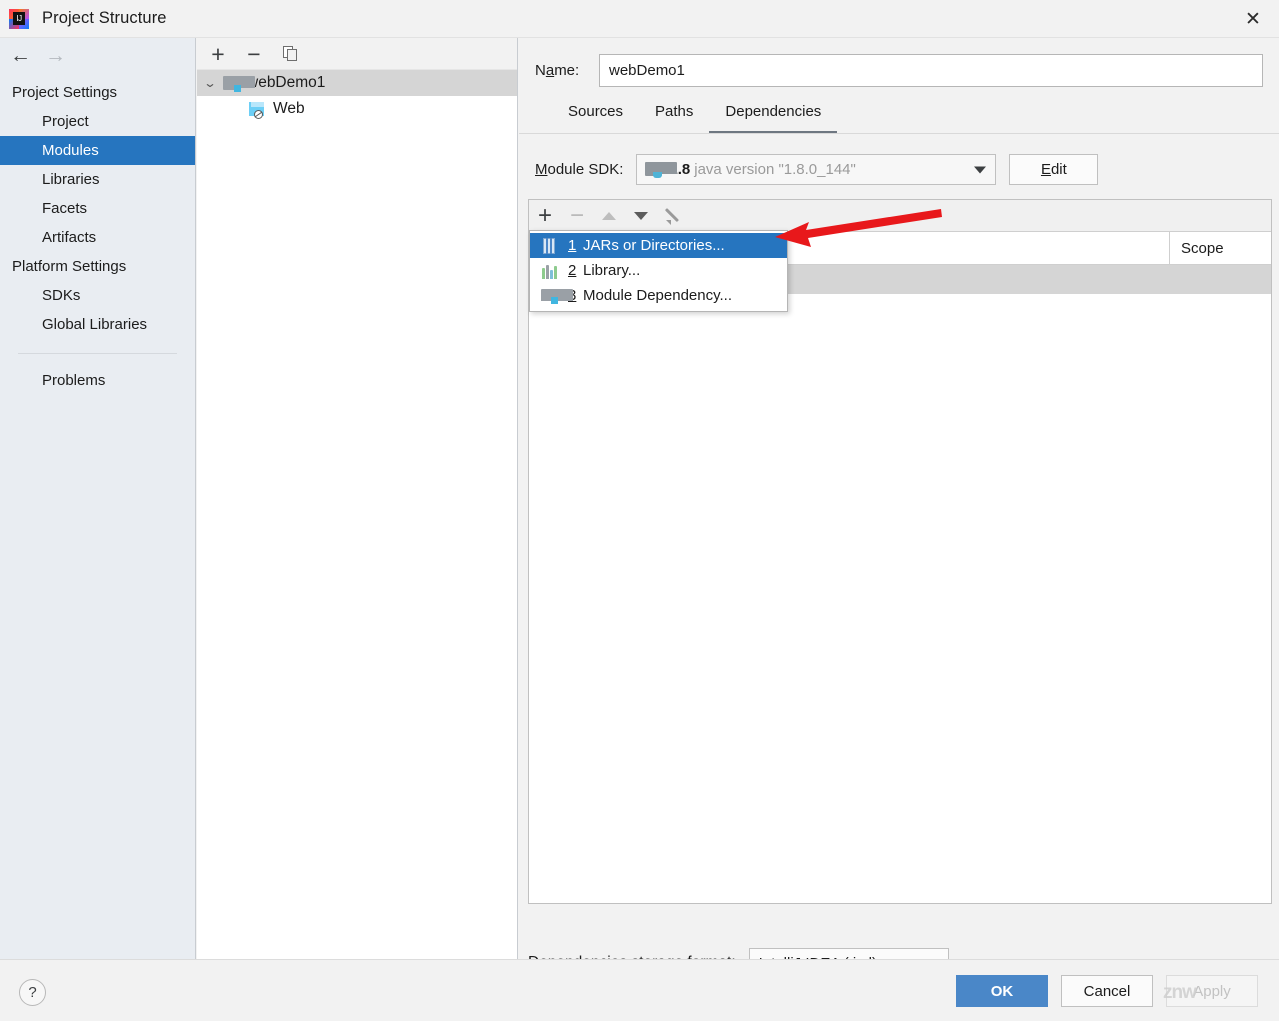 This screenshot has width=1279, height=1021. Describe the element at coordinates (55, 55) in the screenshot. I see `forward-arrow-icon: →` at that location.